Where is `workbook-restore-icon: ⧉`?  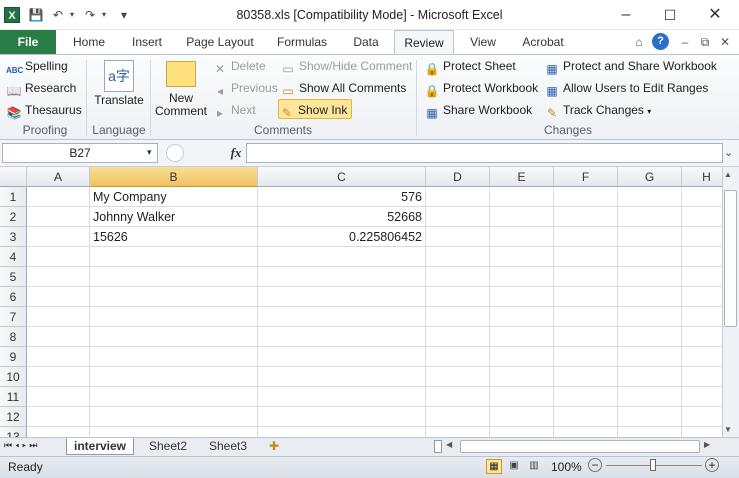
workbook-restore-icon: ⧉ is located at coordinates (705, 42).